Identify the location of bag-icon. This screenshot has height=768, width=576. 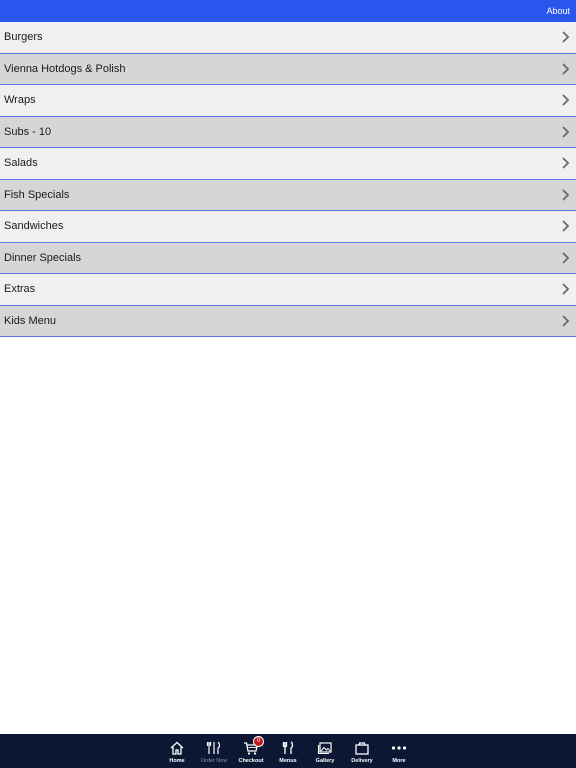
(362, 748).